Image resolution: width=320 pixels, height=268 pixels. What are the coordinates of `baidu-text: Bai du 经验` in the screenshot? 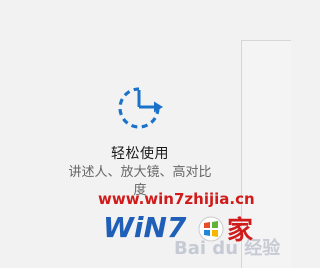 It's located at (227, 248).